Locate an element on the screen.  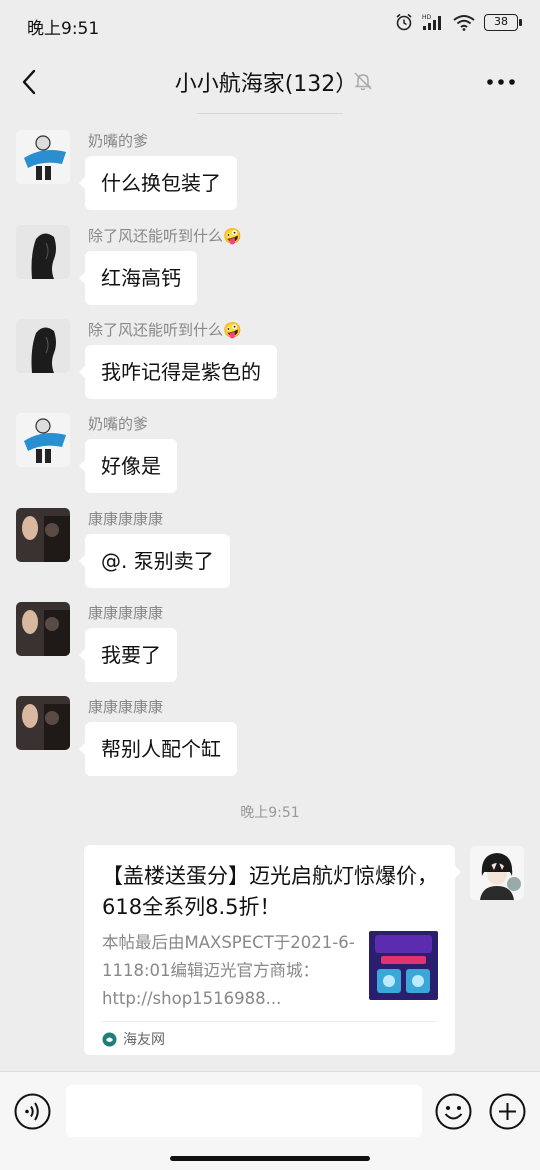
link-card-divider is located at coordinates (269, 1021).